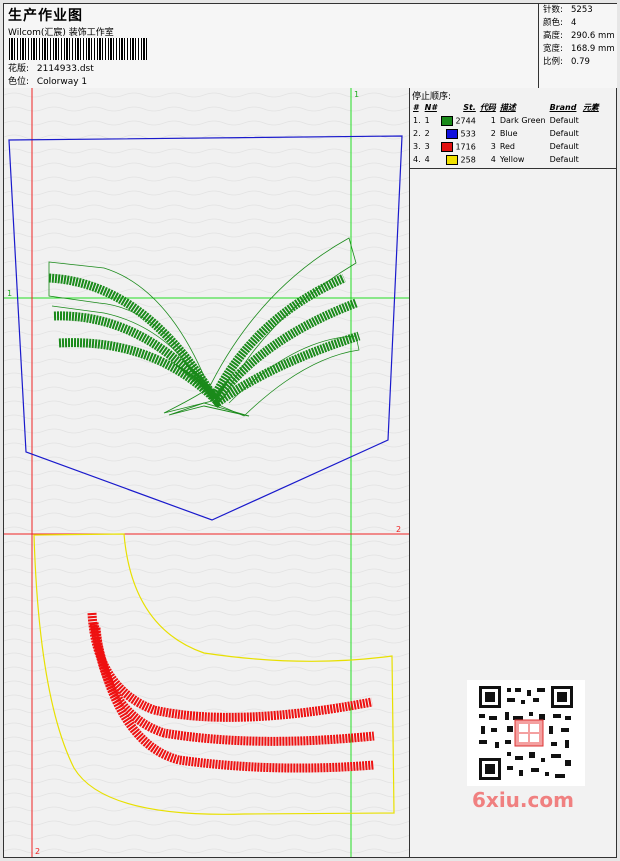 The height and width of the screenshot is (861, 620). Describe the element at coordinates (417, 159) in the screenshot. I see `row-index: 4.` at that location.